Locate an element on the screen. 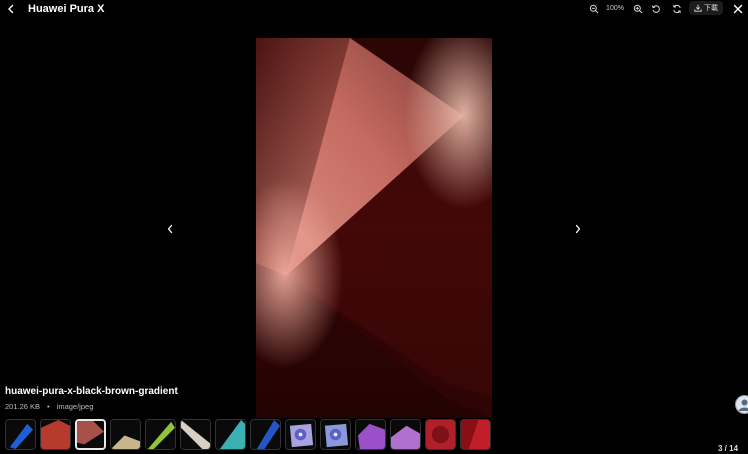 This screenshot has width=748, height=454. download-label: 下載 is located at coordinates (711, 8).